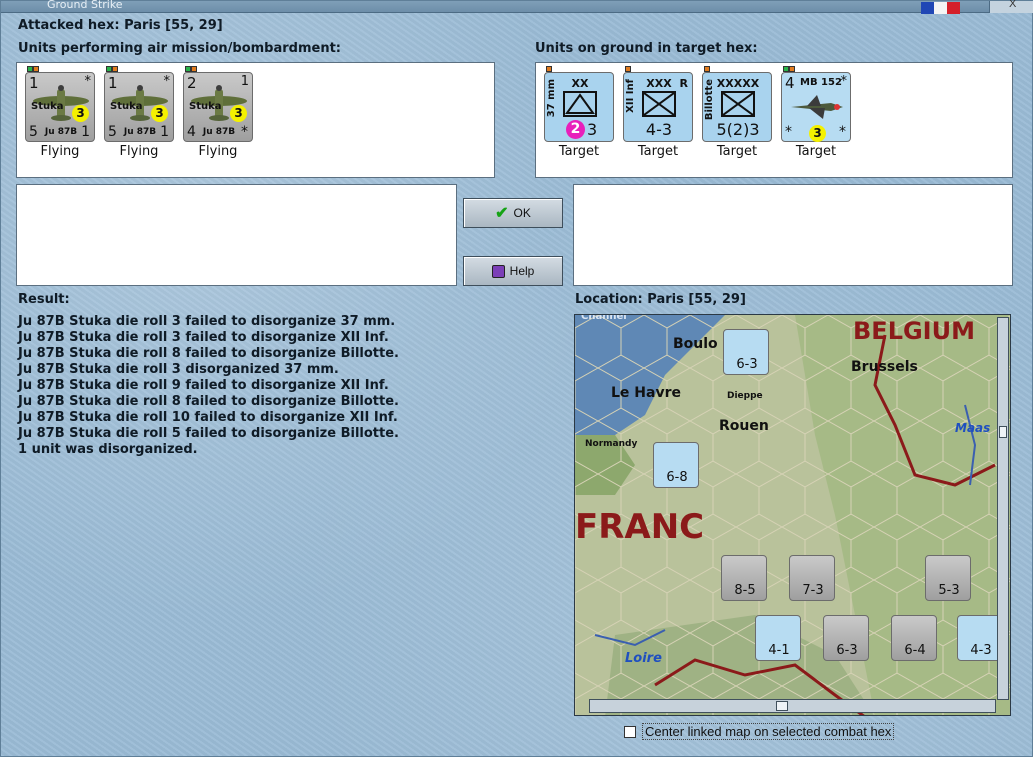 This screenshot has height=757, width=1033. I want to click on fighter-plane-icon, so click(817, 107).